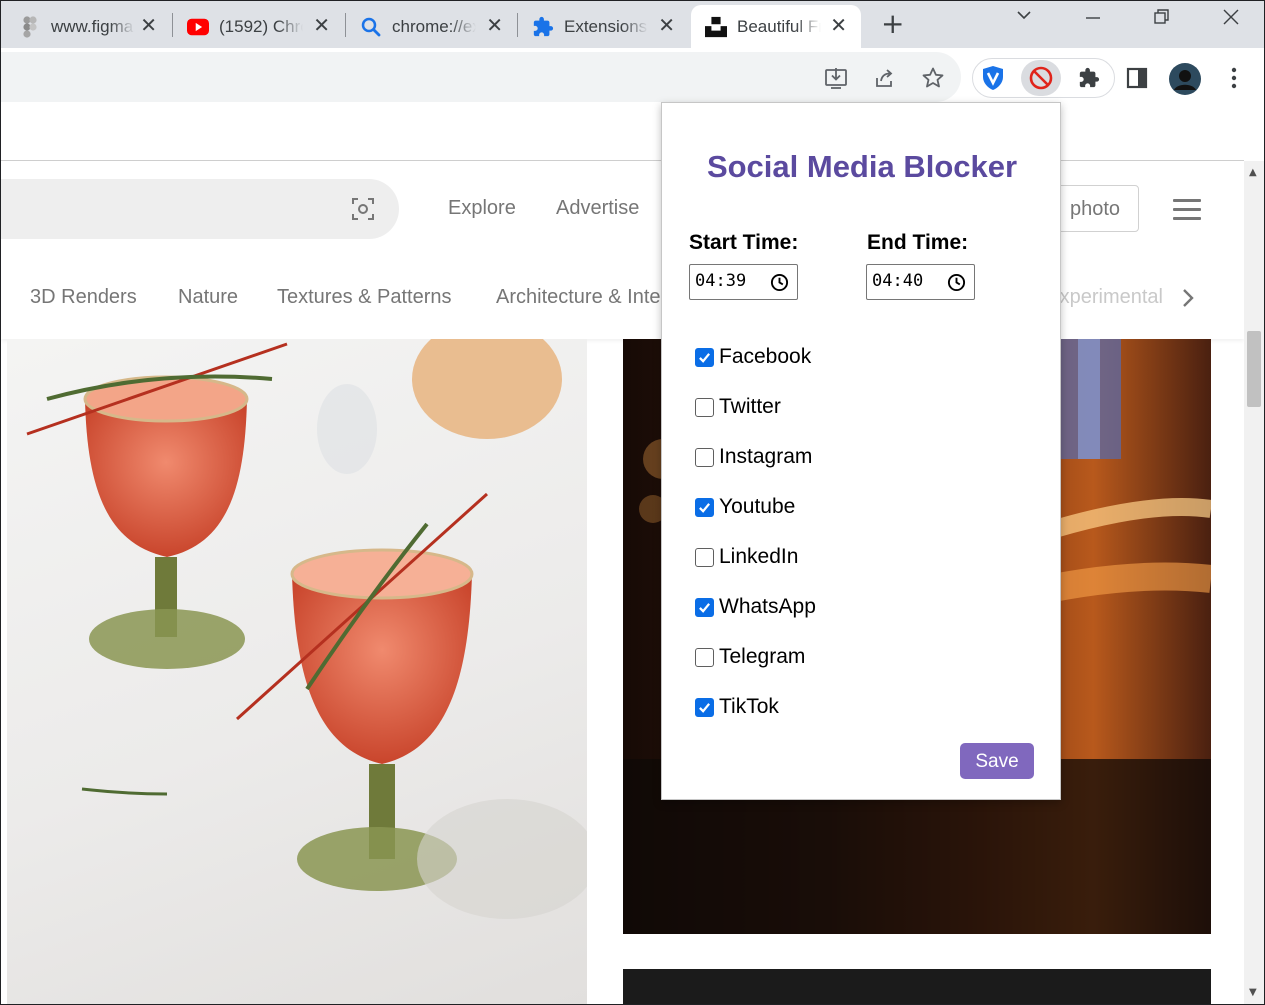 The height and width of the screenshot is (1005, 1265). Describe the element at coordinates (1254, 582) in the screenshot. I see `page-scrollbar: ▲ ▼` at that location.